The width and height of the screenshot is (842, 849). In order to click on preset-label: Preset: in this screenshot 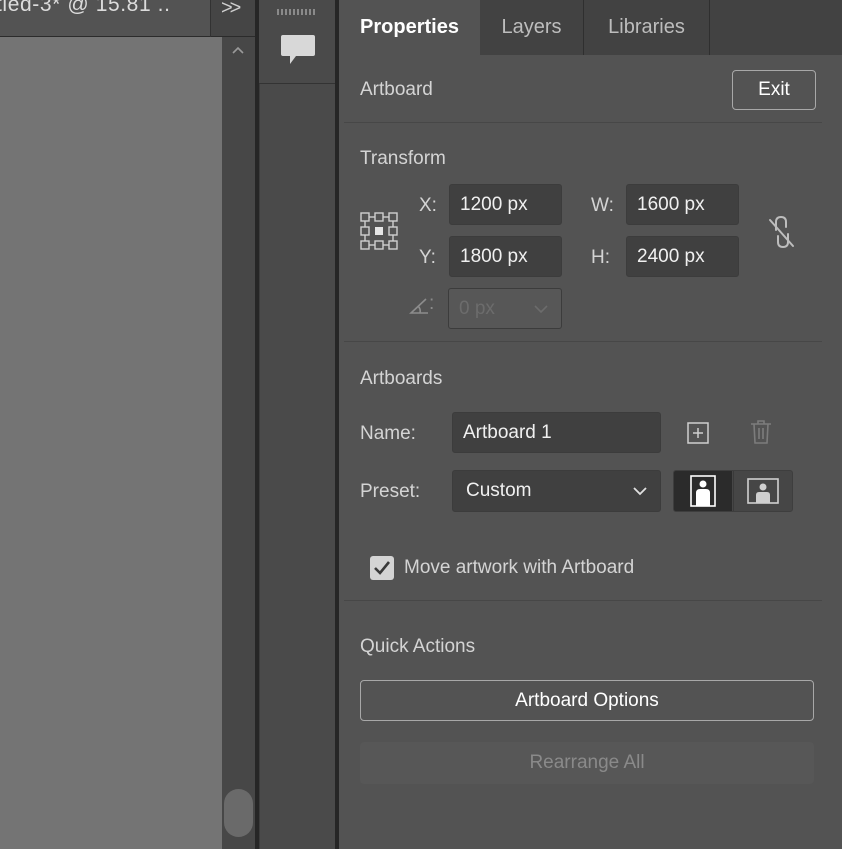, I will do `click(390, 491)`.